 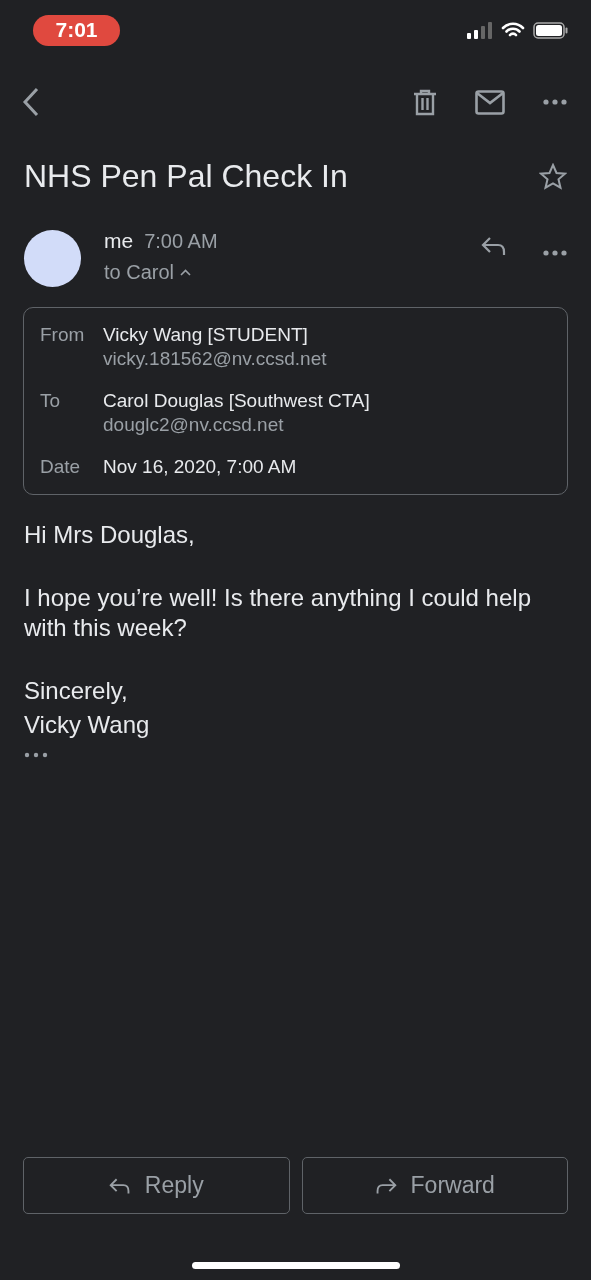 I want to click on message-more-button, so click(x=555, y=253).